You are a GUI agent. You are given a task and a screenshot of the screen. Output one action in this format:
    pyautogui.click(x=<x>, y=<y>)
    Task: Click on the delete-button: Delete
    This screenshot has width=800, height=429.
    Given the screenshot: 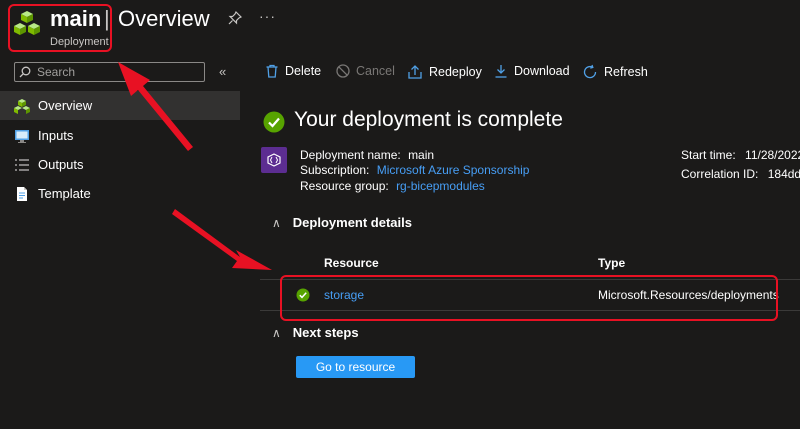 What is the action you would take?
    pyautogui.click(x=293, y=71)
    